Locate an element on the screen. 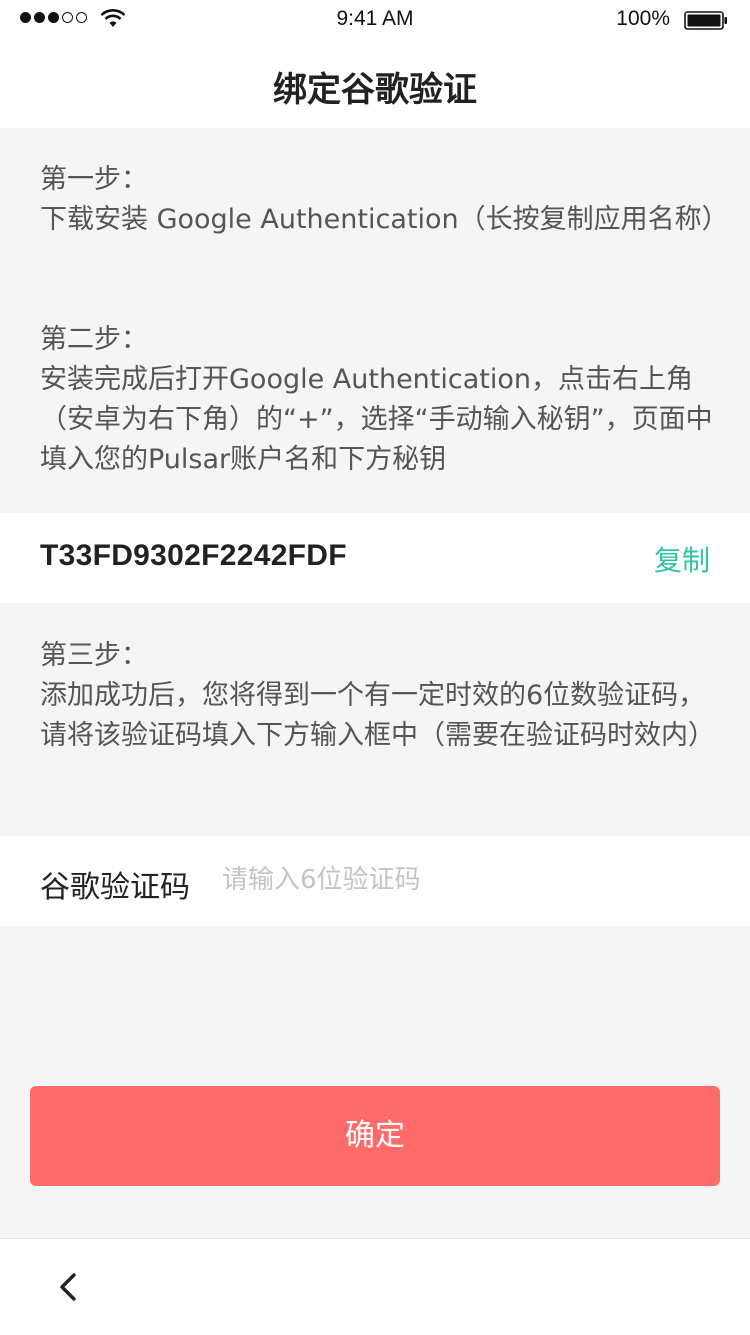  step-two-title: 第二步： is located at coordinates (94, 339).